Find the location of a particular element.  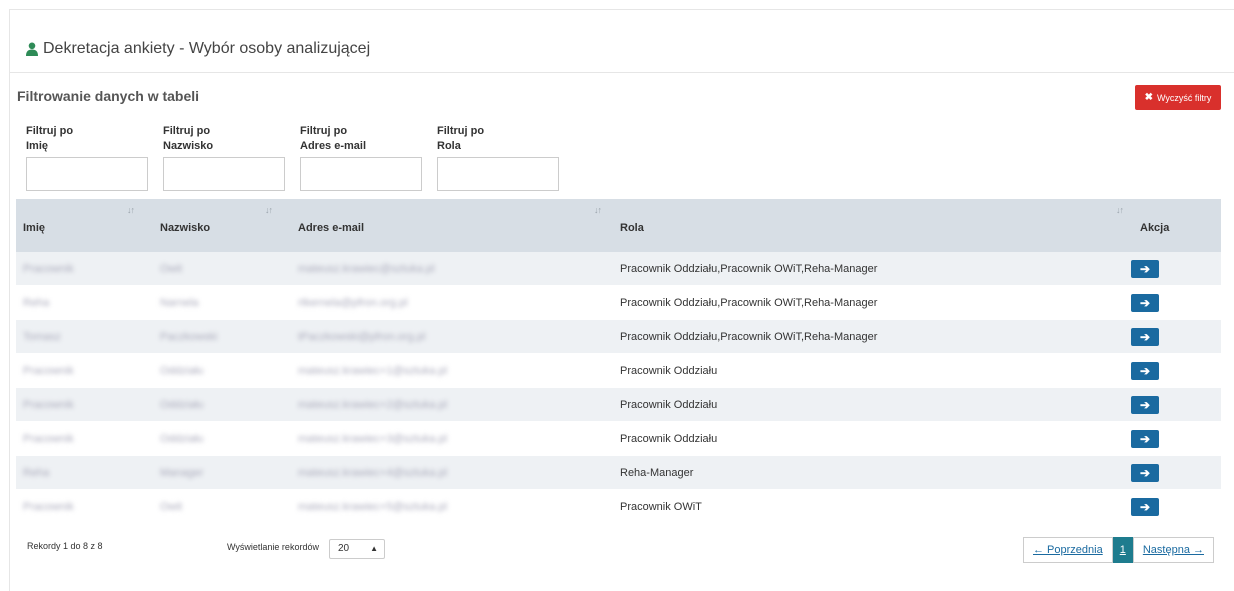

filter-email: Filtruj po Adres e-mail is located at coordinates (361, 157).